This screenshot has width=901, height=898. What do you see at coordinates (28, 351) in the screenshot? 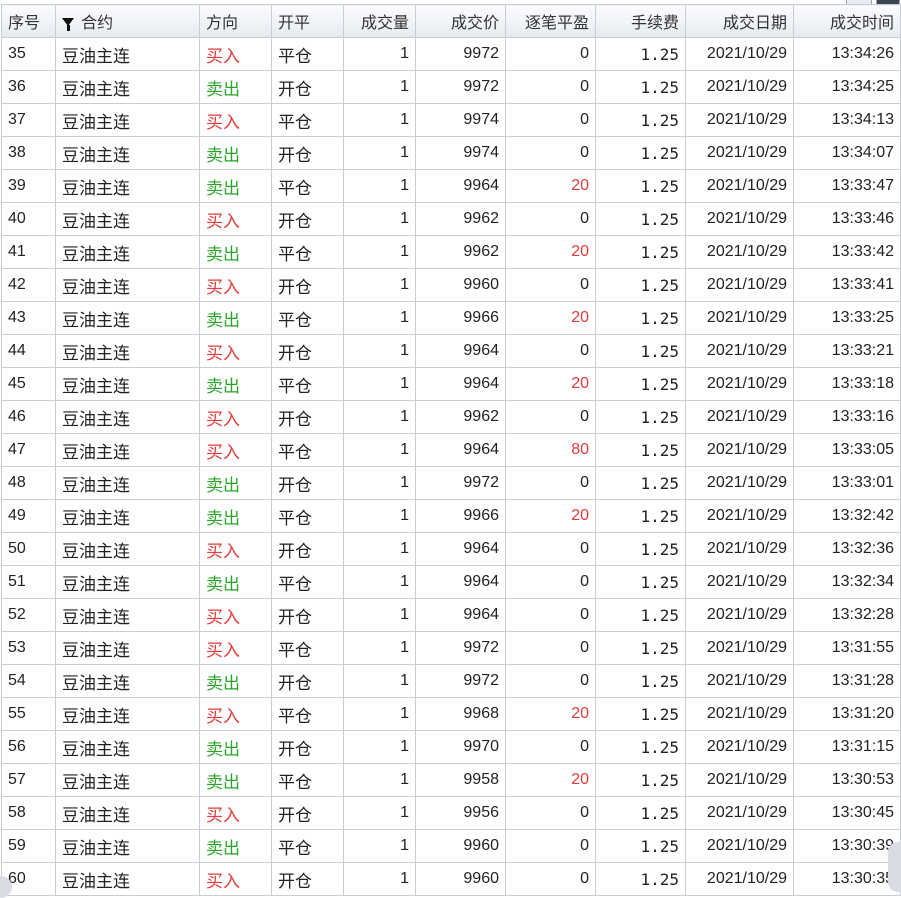
I see `row-seq: 44` at bounding box center [28, 351].